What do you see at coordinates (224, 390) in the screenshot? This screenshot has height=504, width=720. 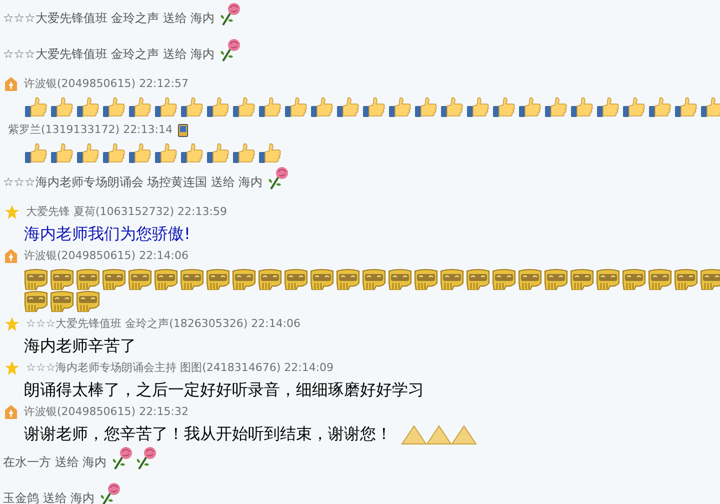 I see `chat-message: 朗诵得太棒了，之后一定好好听录音，细细琢磨好好学习` at bounding box center [224, 390].